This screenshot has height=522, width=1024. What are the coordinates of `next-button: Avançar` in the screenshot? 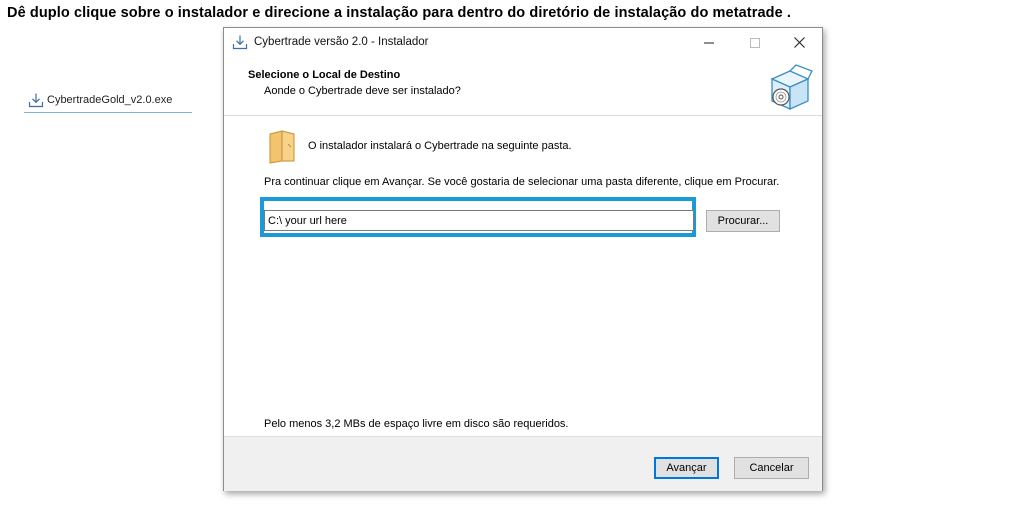 It's located at (686, 468).